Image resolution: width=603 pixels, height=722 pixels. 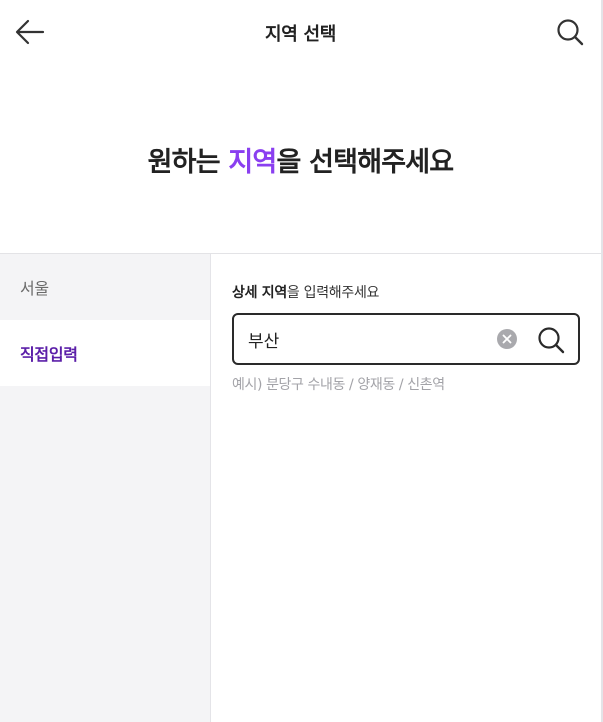 I want to click on header-search-button, so click(x=570, y=32).